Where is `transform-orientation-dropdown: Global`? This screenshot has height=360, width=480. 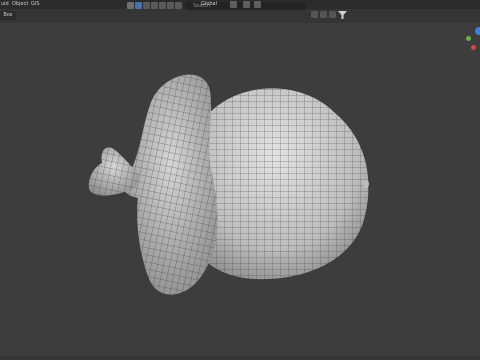
transform-orientation-dropdown: Global is located at coordinates (209, 4).